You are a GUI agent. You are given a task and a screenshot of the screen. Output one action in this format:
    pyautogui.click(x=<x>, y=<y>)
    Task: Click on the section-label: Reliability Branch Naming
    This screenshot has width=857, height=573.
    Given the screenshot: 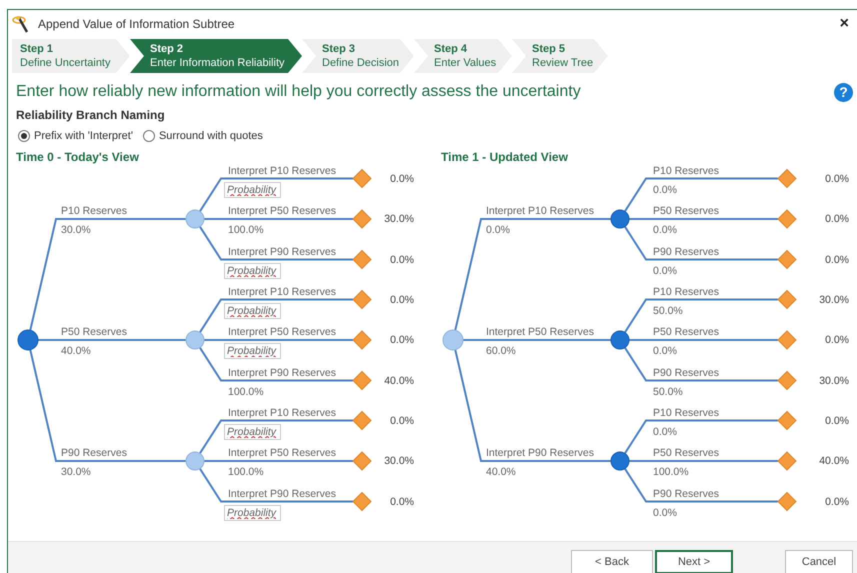 What is the action you would take?
    pyautogui.click(x=90, y=115)
    